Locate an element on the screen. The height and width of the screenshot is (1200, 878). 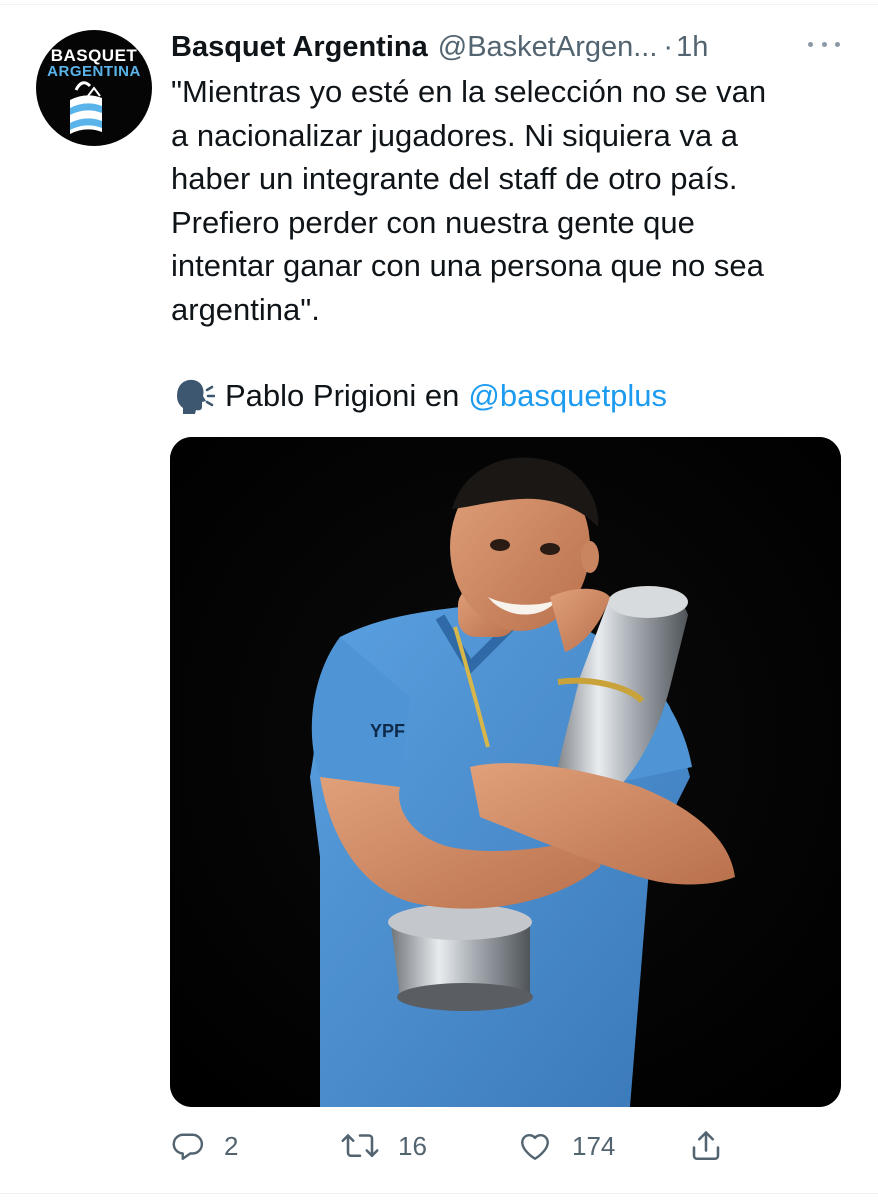
share-icon is located at coordinates (706, 1146).